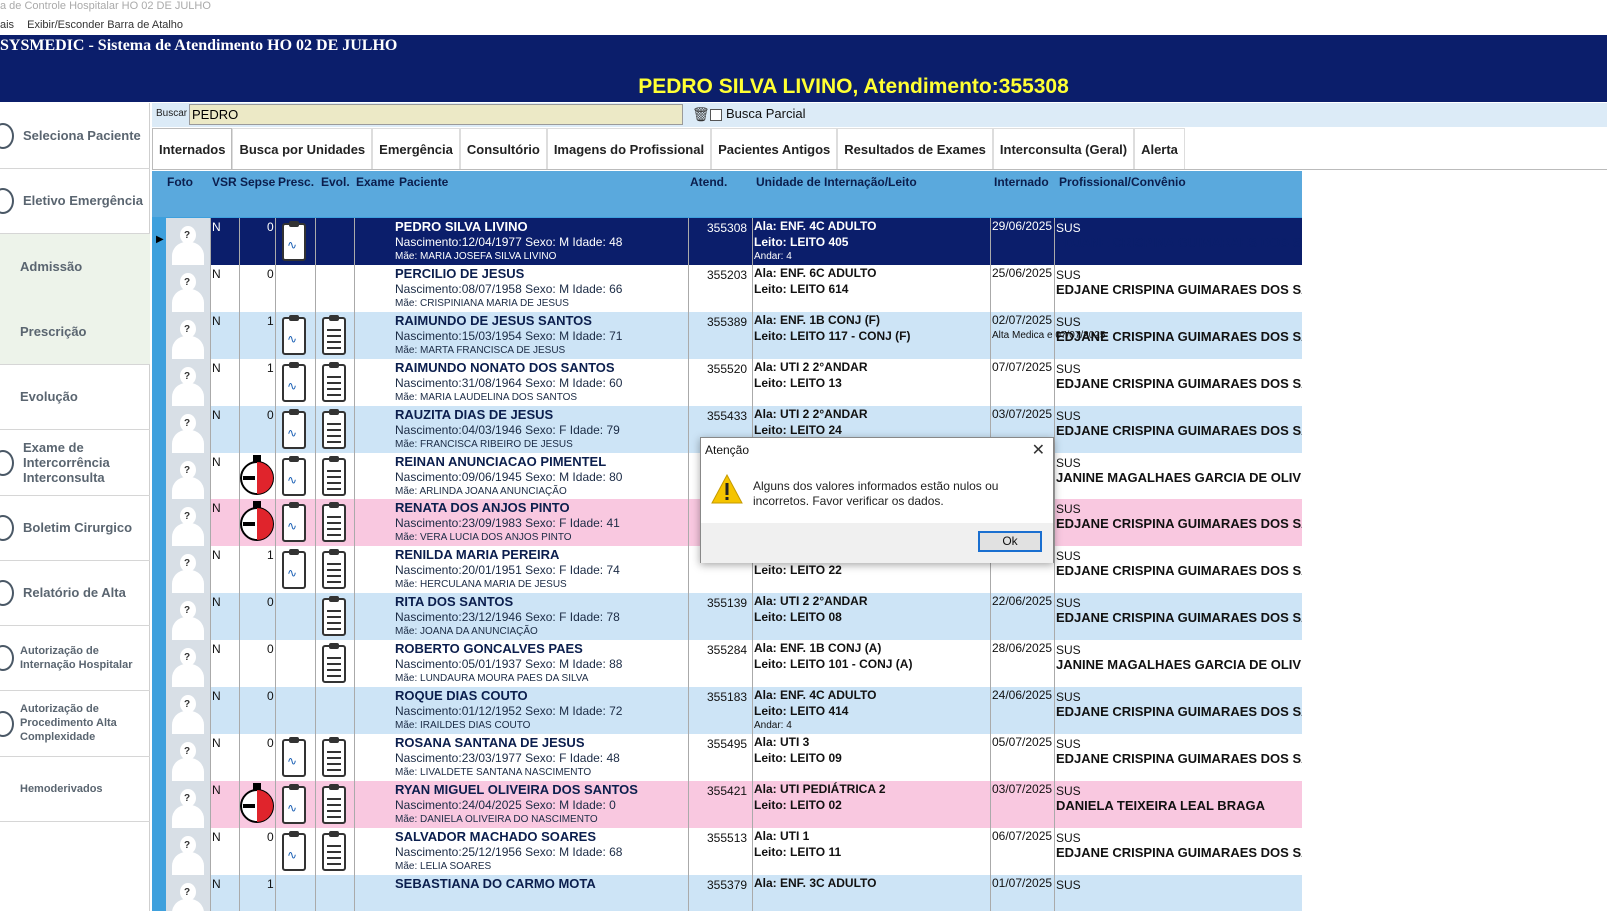 This screenshot has width=1607, height=911. I want to click on col-internado: Internado, so click(1021, 182).